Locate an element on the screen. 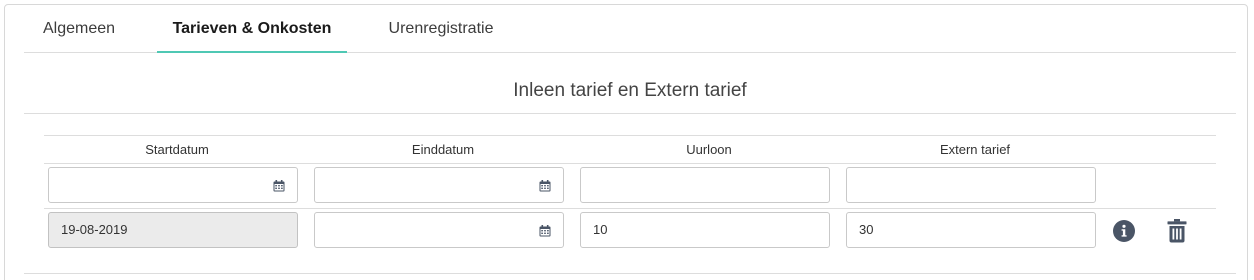 Image resolution: width=1254 pixels, height=280 pixels. startdatum-field: 19-08-2019 is located at coordinates (173, 230).